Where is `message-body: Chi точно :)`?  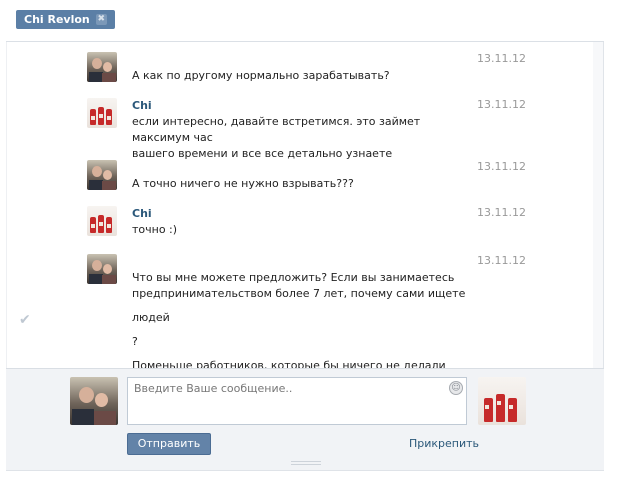
message-body: Chi точно :) is located at coordinates (302, 222).